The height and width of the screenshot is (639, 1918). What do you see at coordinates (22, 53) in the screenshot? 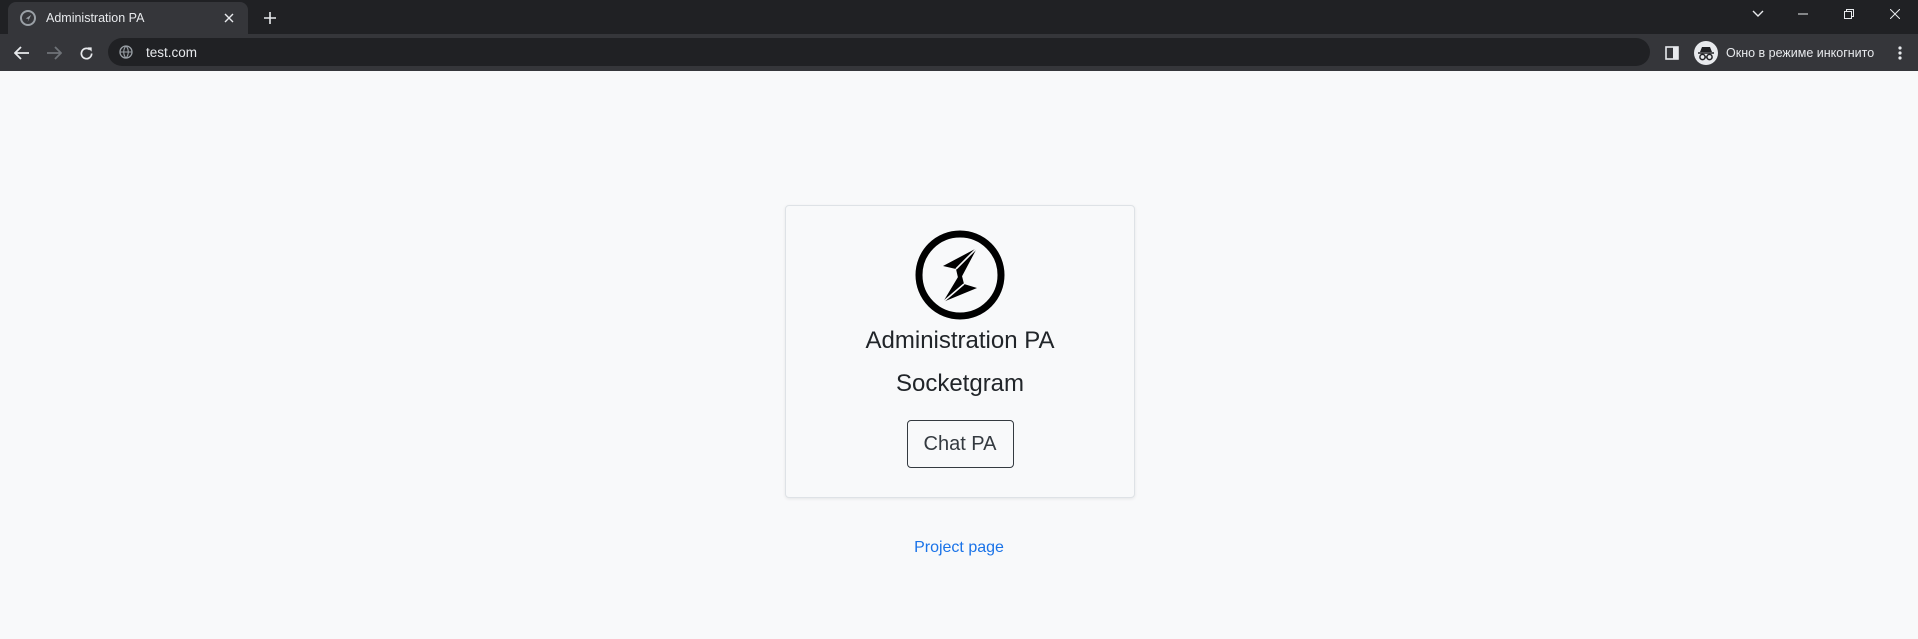
I see `arrow-left-icon` at bounding box center [22, 53].